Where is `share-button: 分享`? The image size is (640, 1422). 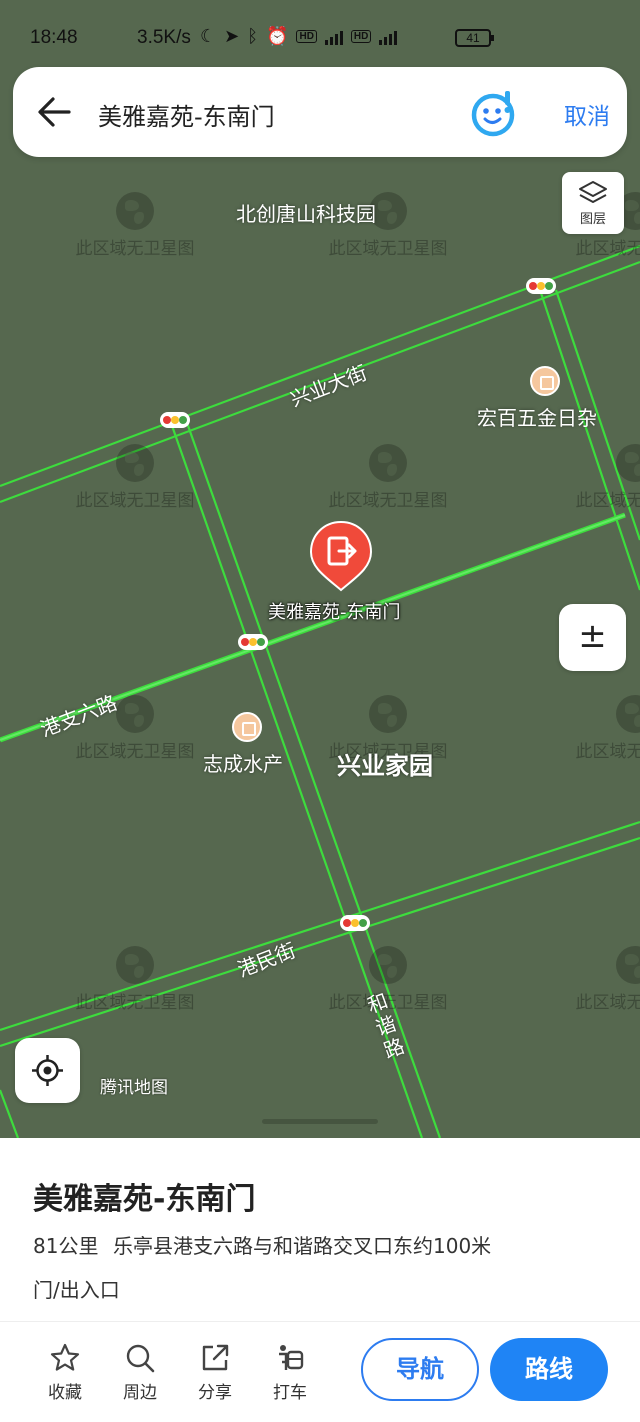 share-button: 分享 is located at coordinates (215, 1372).